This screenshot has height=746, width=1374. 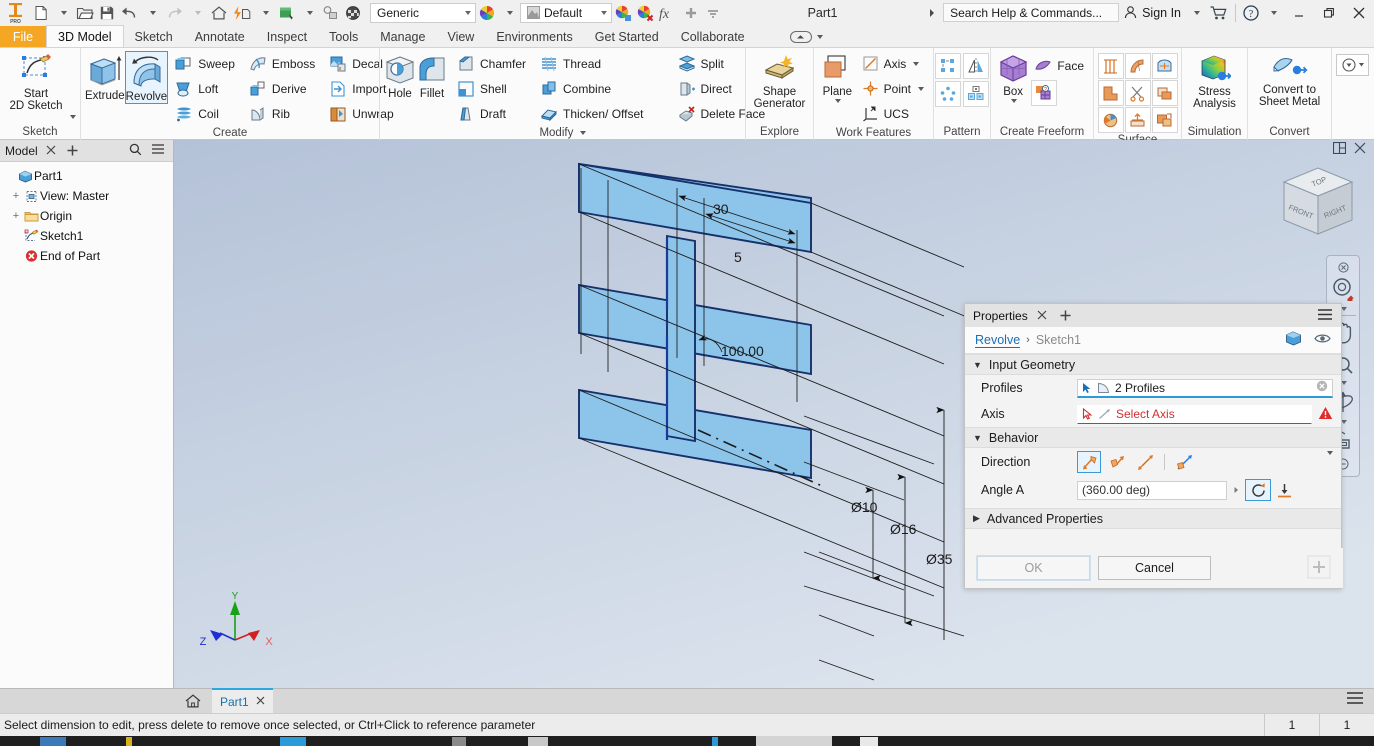 What do you see at coordinates (509, 13) in the screenshot?
I see `color-wheel-dropdown` at bounding box center [509, 13].